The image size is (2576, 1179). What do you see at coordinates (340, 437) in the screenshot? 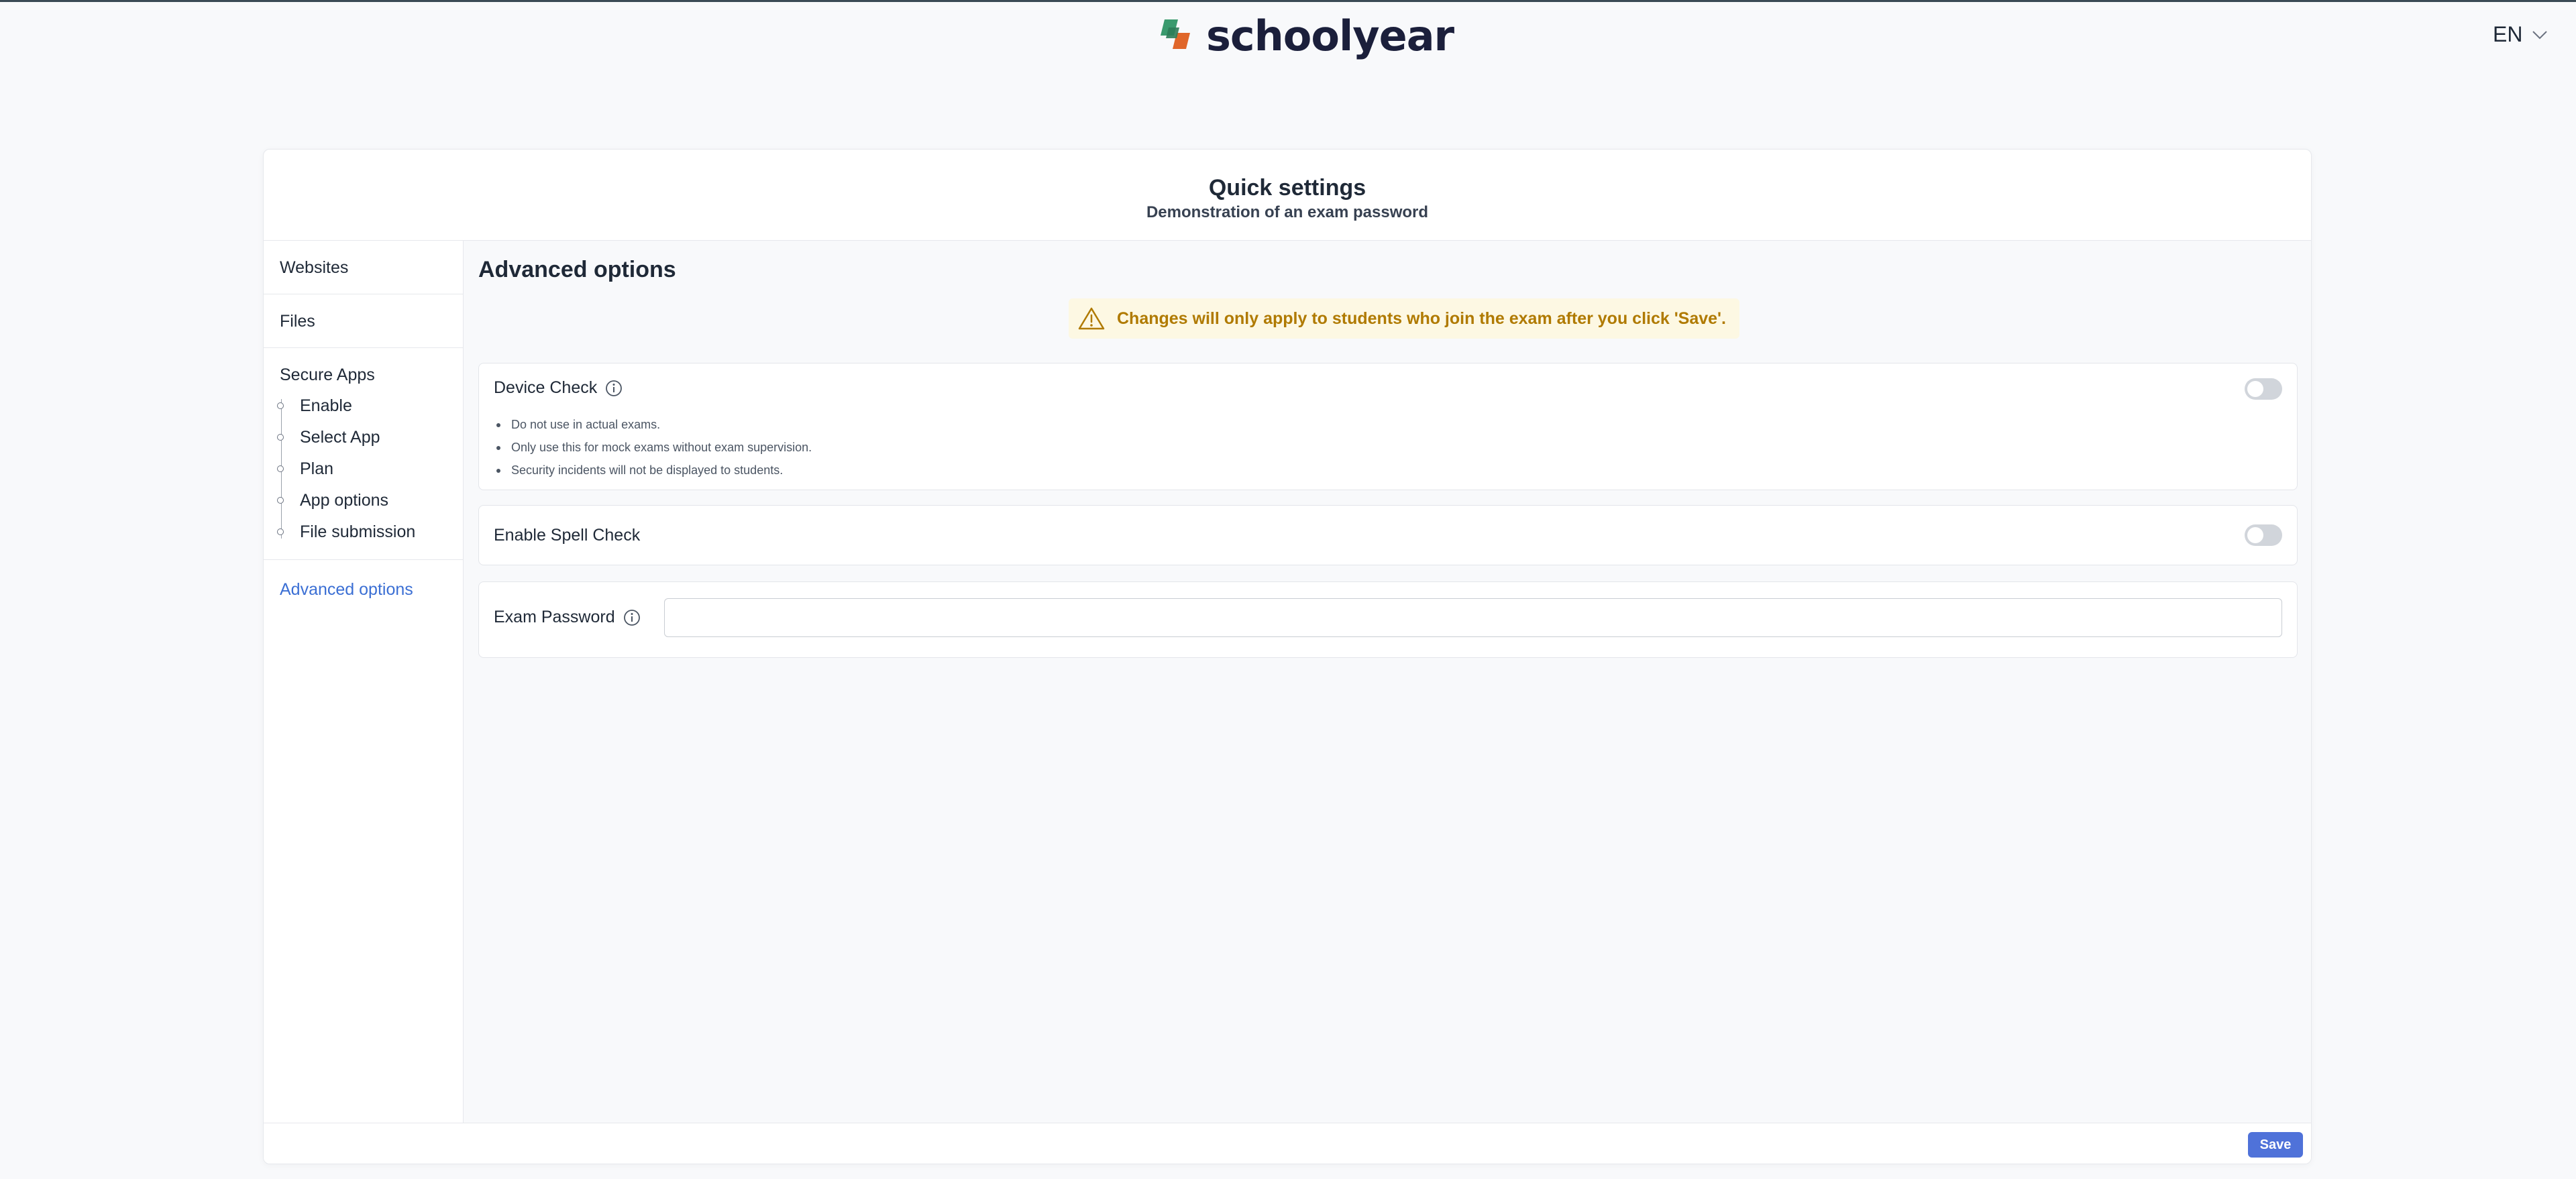
I see `sidebar-subitem-label: Select App` at bounding box center [340, 437].